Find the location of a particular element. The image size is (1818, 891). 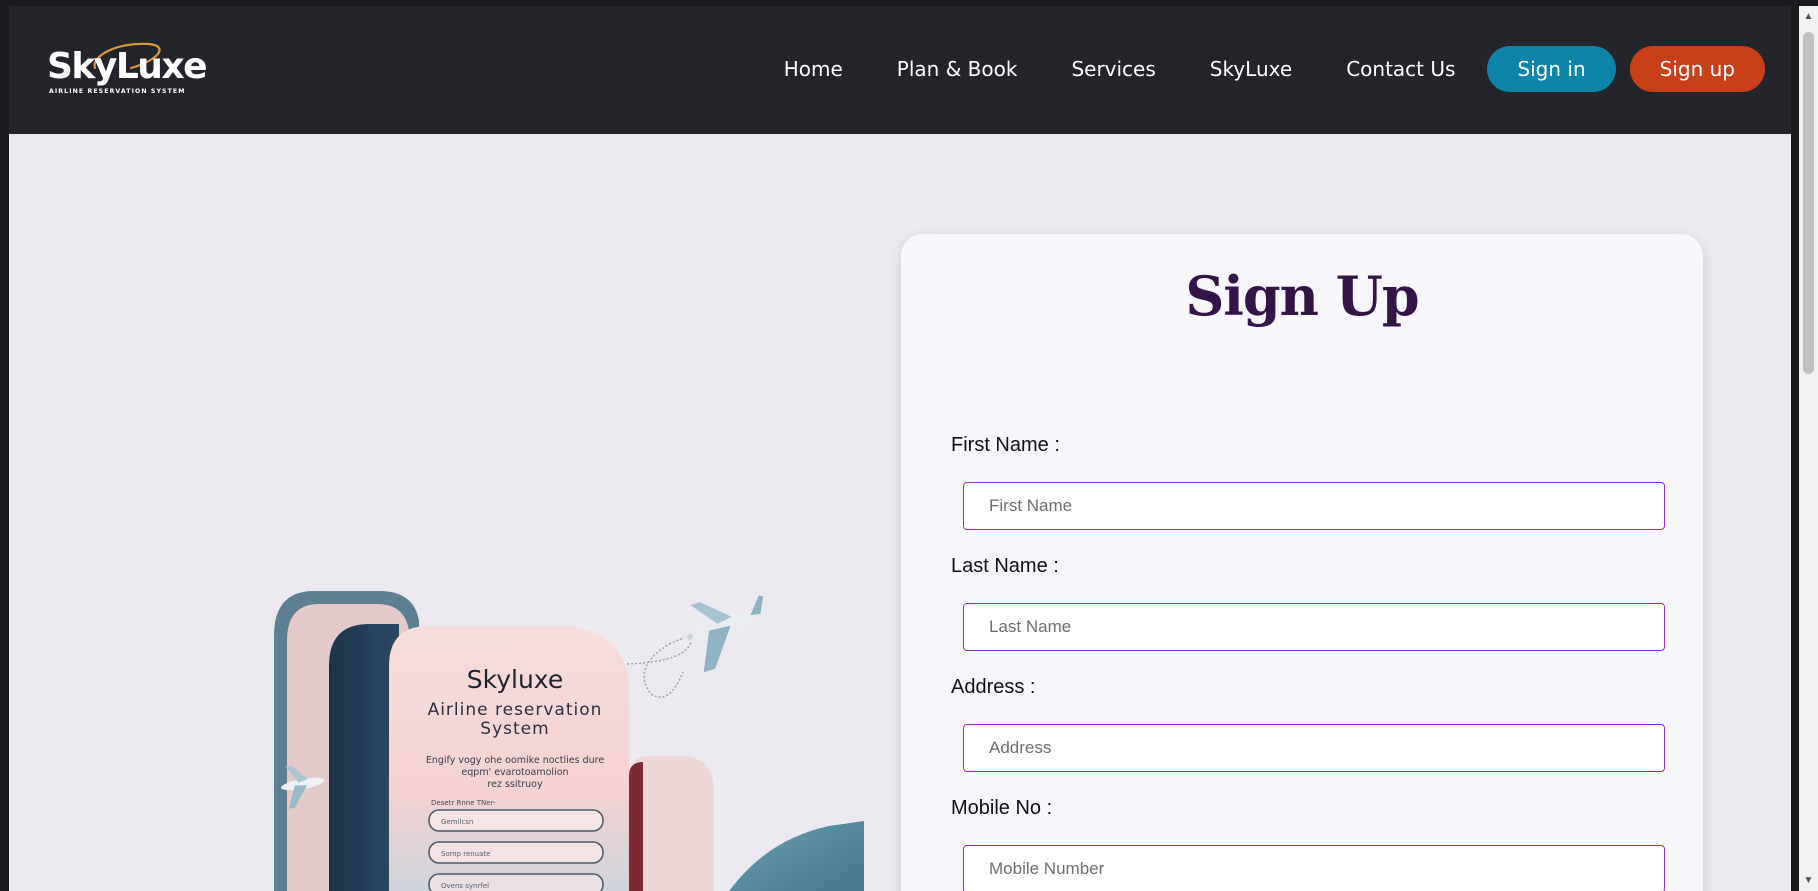

illustration-form-label: Desetr Rnne TNer- is located at coordinates (463, 803).